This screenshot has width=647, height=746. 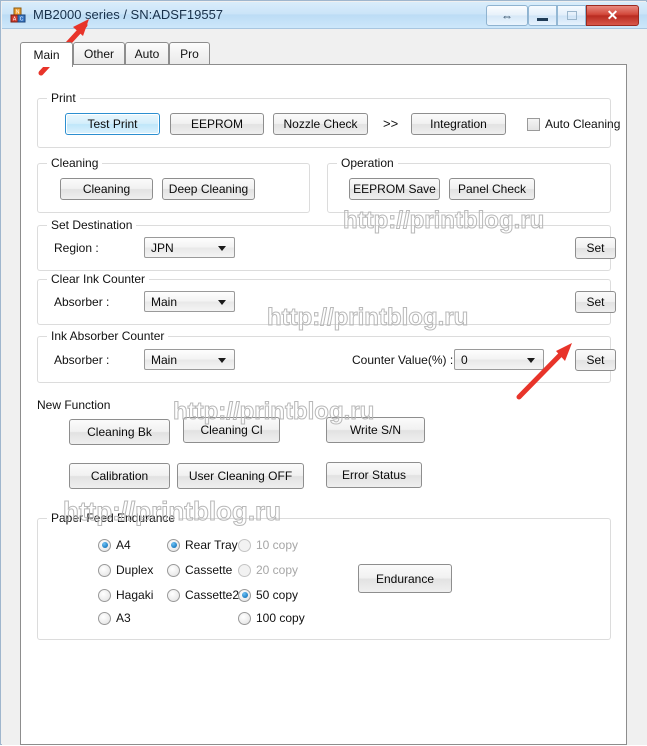 I want to click on region-combobox: JPN, so click(x=189, y=247).